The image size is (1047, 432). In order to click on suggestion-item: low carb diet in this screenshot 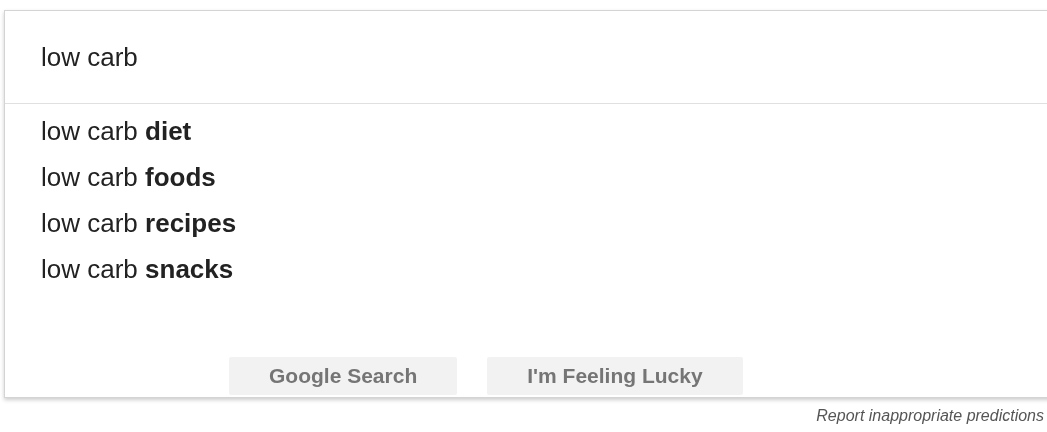, I will do `click(116, 131)`.